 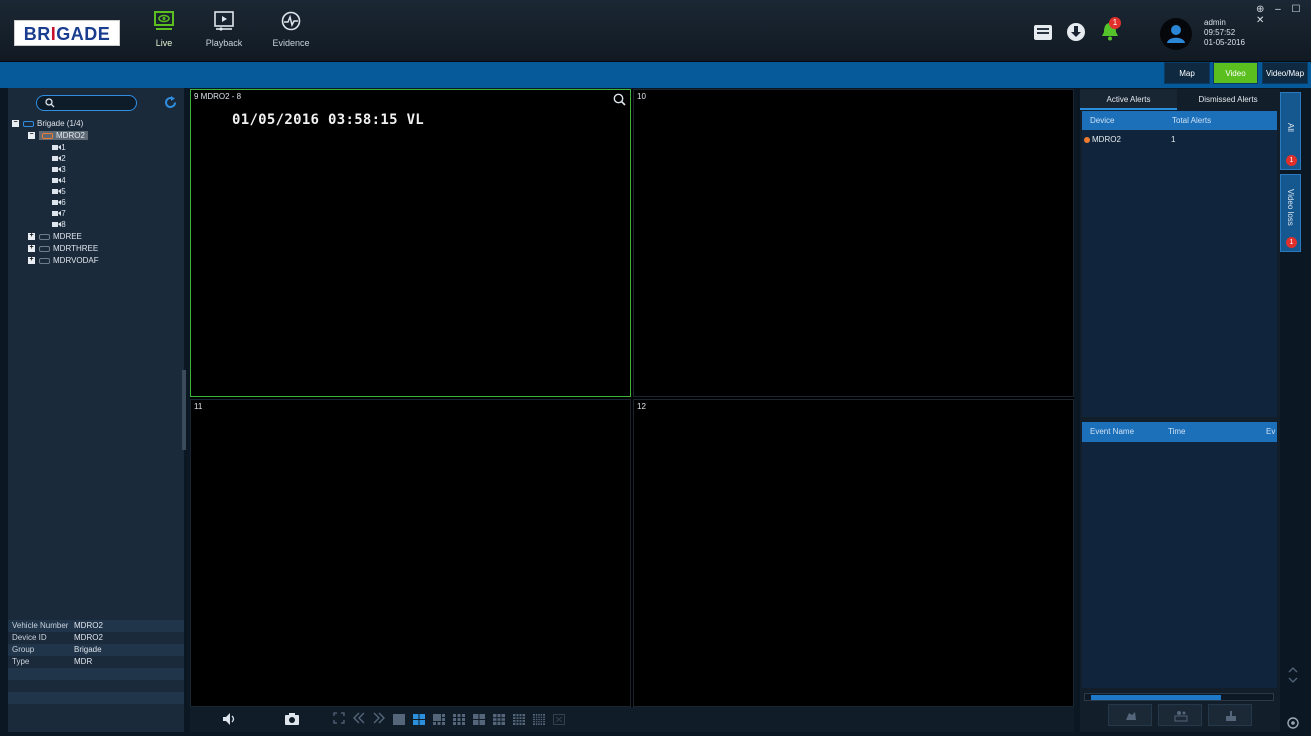 I want to click on tree-camera: 1, so click(x=59, y=147).